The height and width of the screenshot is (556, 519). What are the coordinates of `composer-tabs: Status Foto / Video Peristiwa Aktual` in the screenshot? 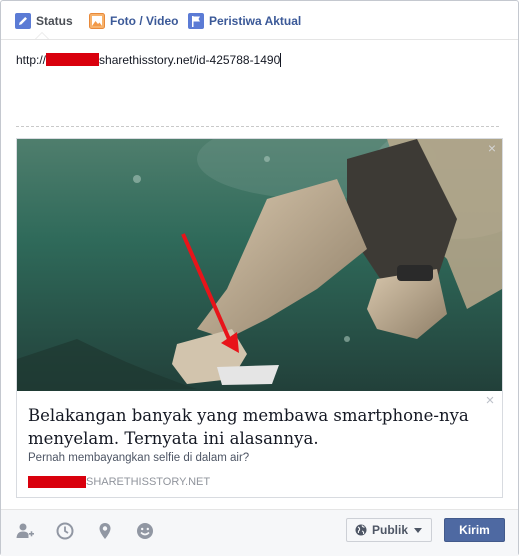 It's located at (259, 20).